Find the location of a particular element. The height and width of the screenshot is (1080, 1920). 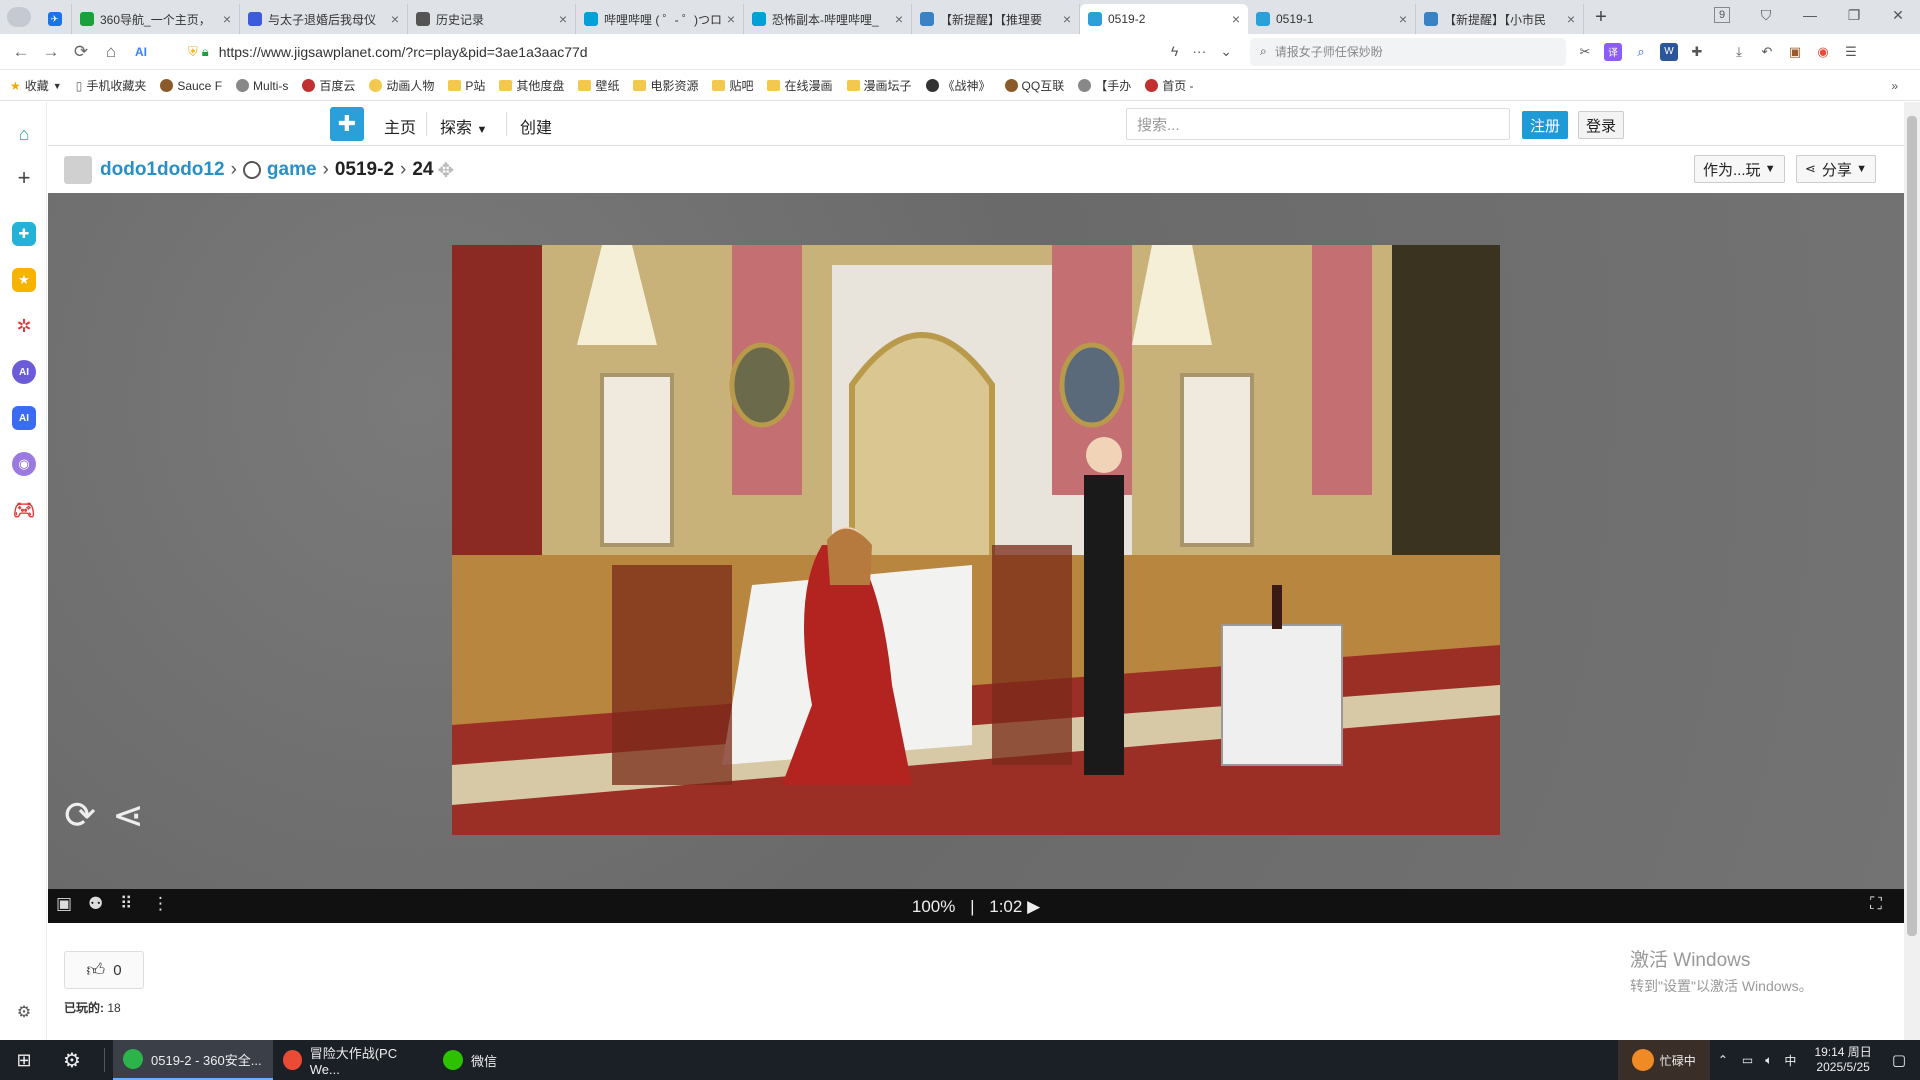

share-button: ⋖ 分享 ▼ is located at coordinates (1836, 169).